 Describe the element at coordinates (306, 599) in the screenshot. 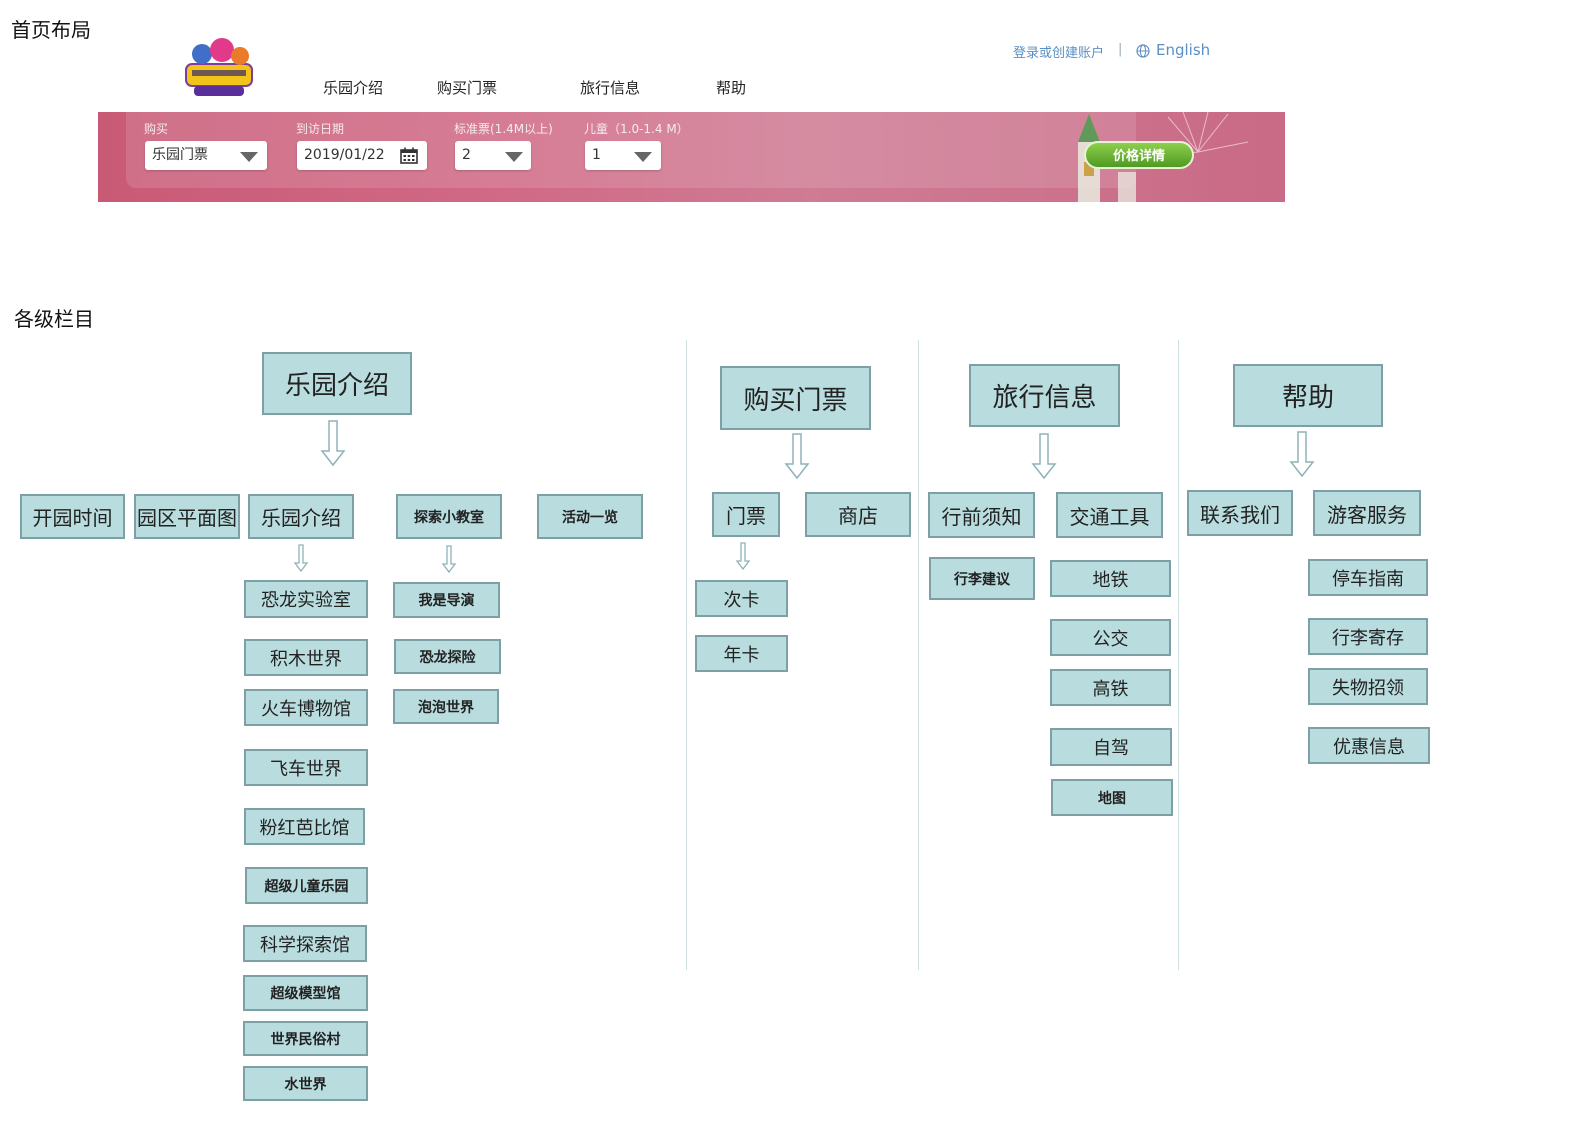

I see `node-dino-lab: 恐龙实验室` at that location.